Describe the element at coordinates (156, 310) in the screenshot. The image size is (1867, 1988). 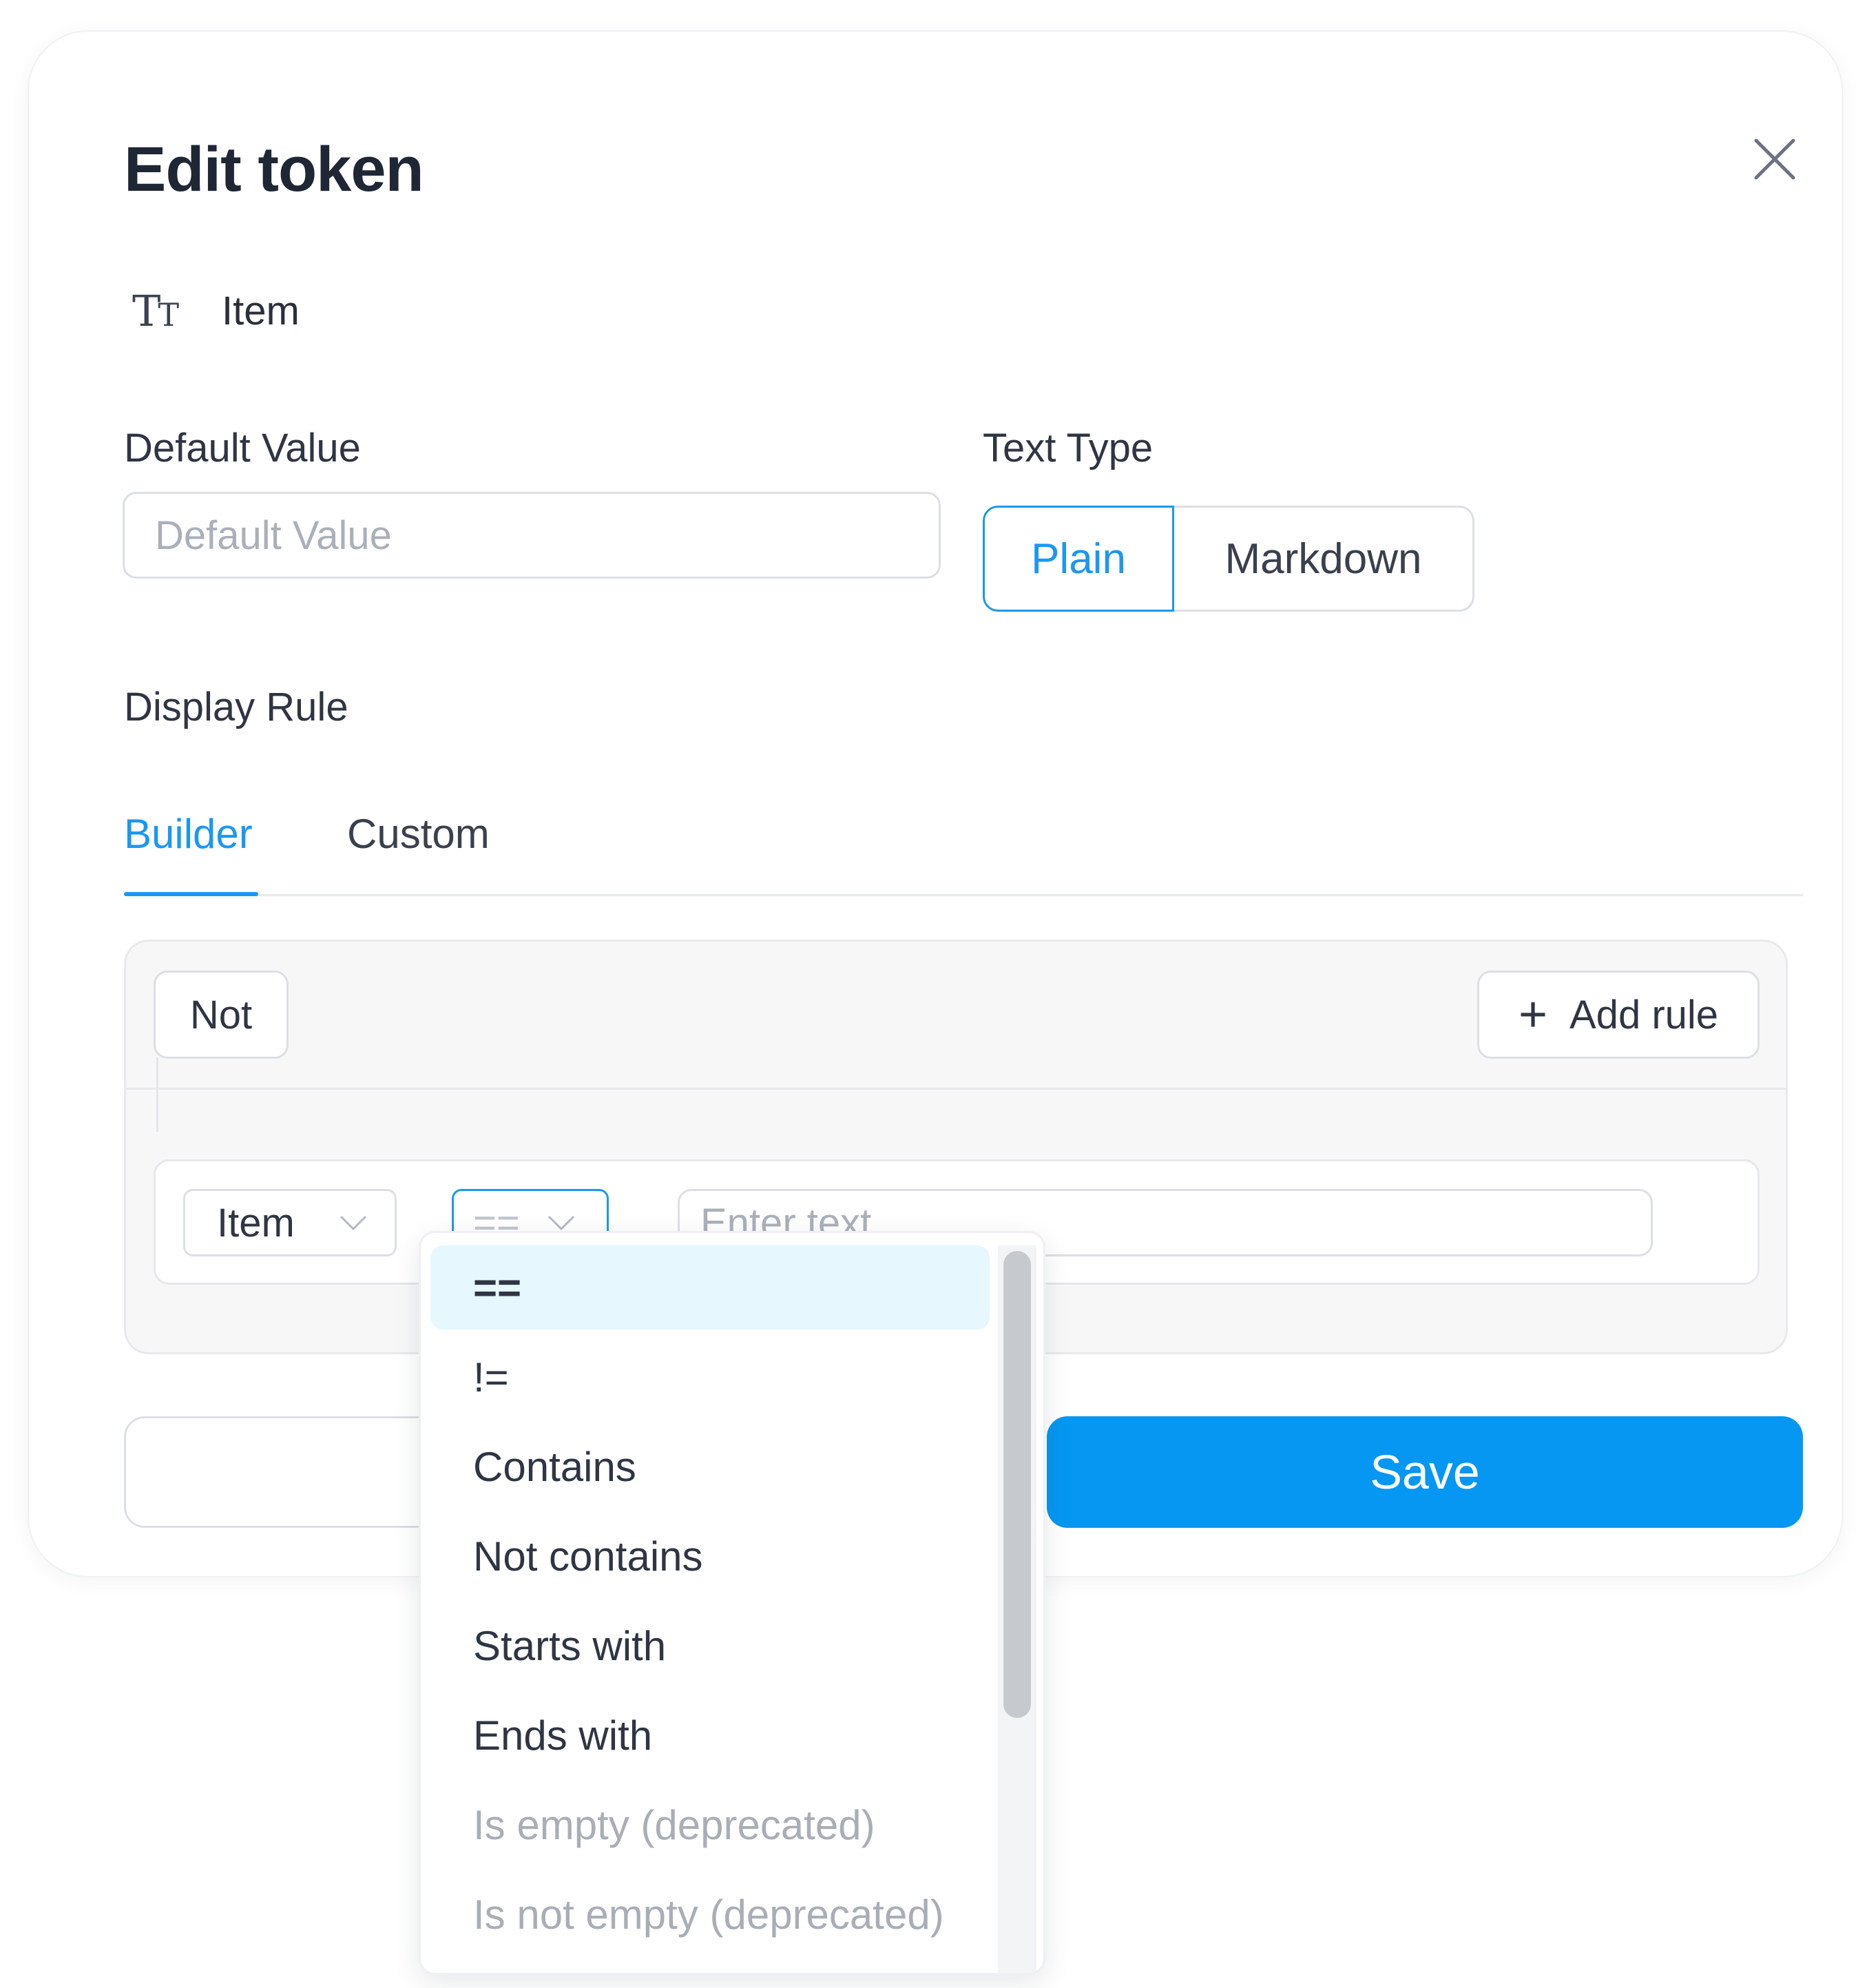
I see `text-type-icon: TT` at that location.